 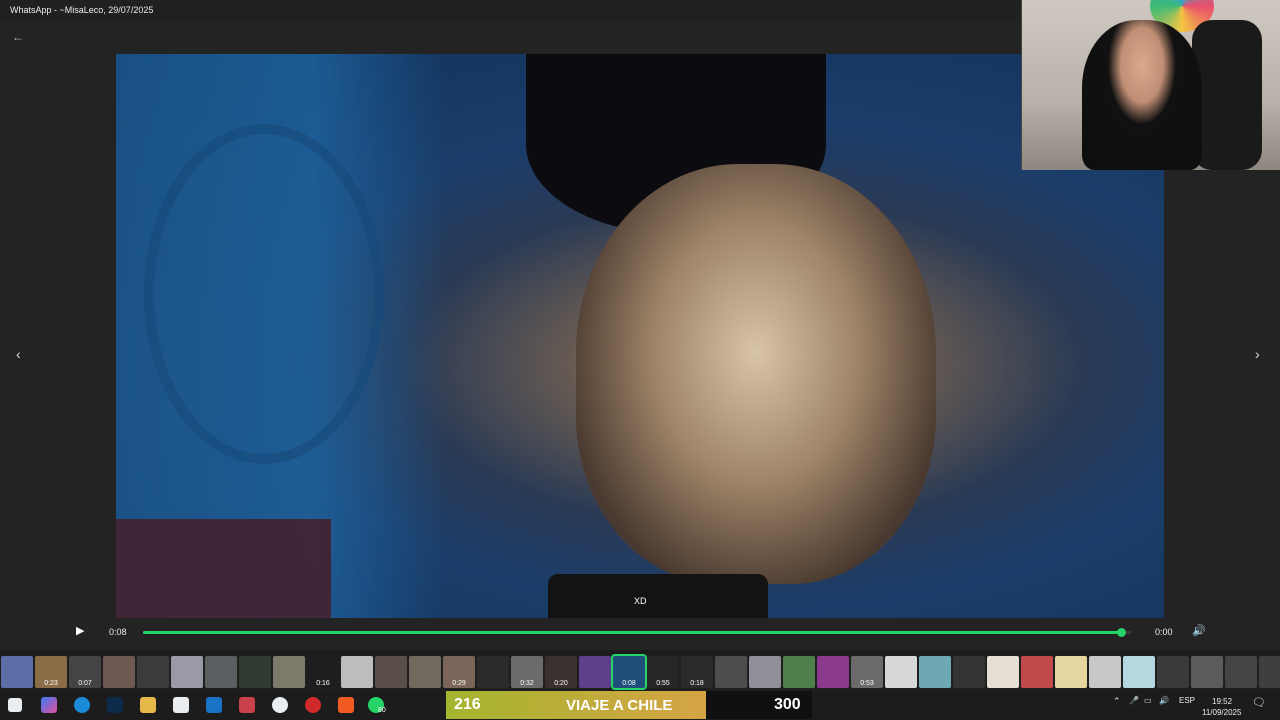 I want to click on tray-chevron-icon: ⌃, so click(x=1117, y=701).